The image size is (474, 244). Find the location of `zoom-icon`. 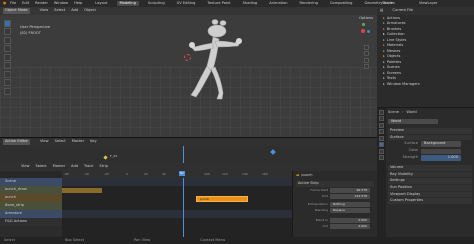

zoom-icon is located at coordinates (366, 47).